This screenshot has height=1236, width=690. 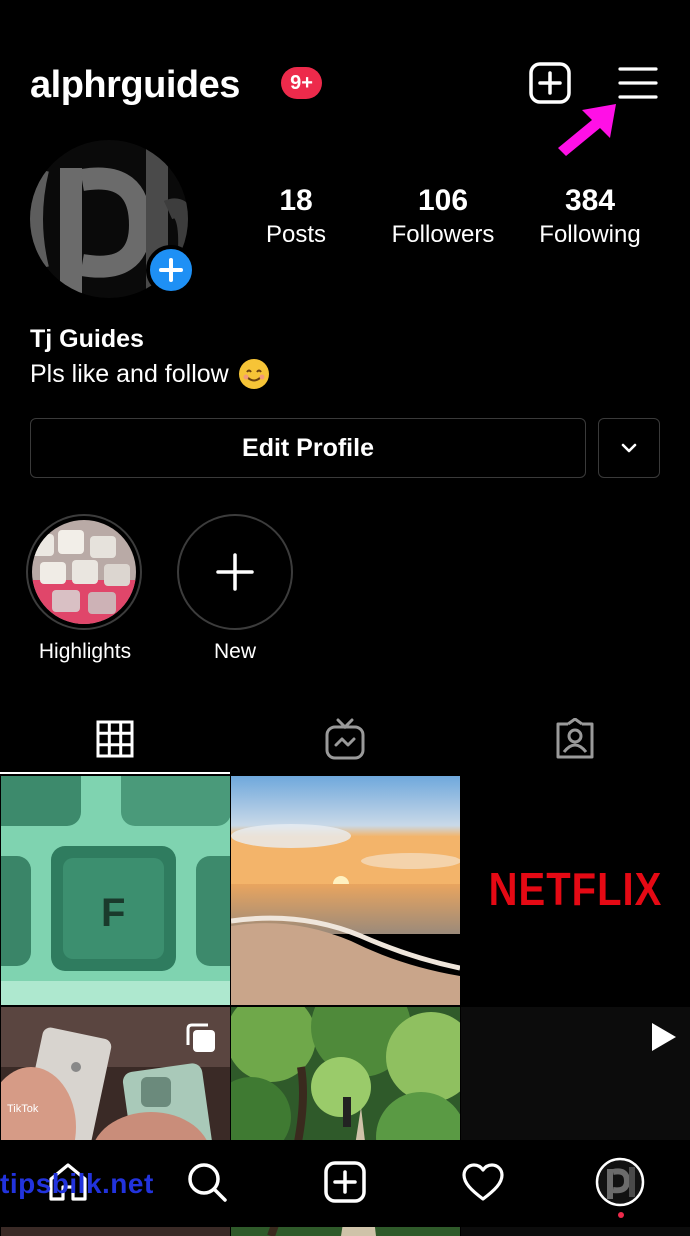 I want to click on activity-heart-icon, so click(x=483, y=1182).